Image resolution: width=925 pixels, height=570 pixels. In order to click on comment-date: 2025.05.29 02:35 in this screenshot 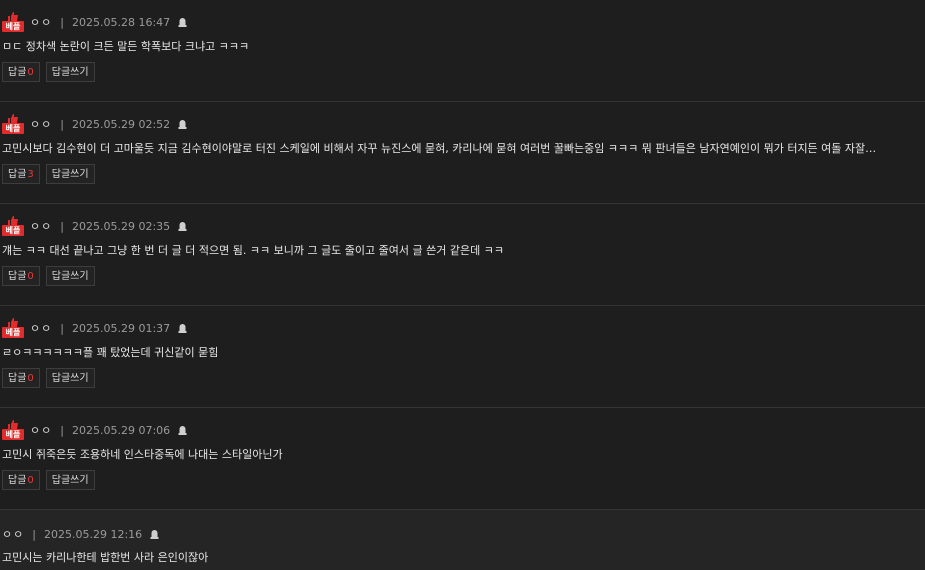, I will do `click(121, 226)`.